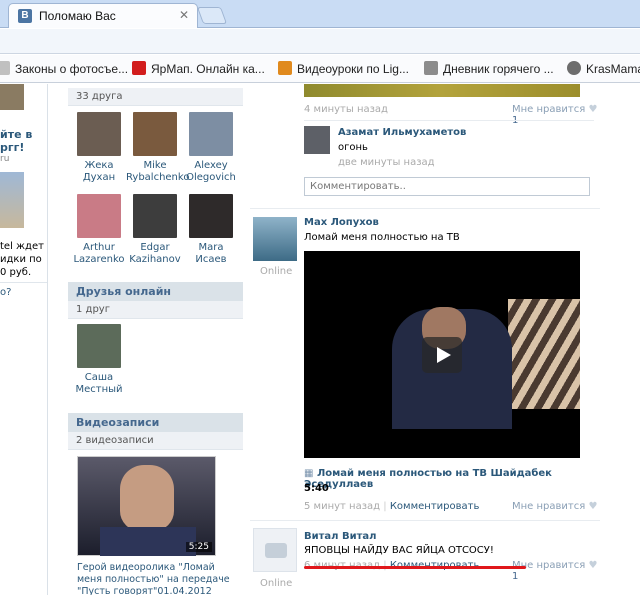 The height and width of the screenshot is (595, 640). Describe the element at coordinates (549, 506) in the screenshot. I see `like-label: Мне нравится` at that location.